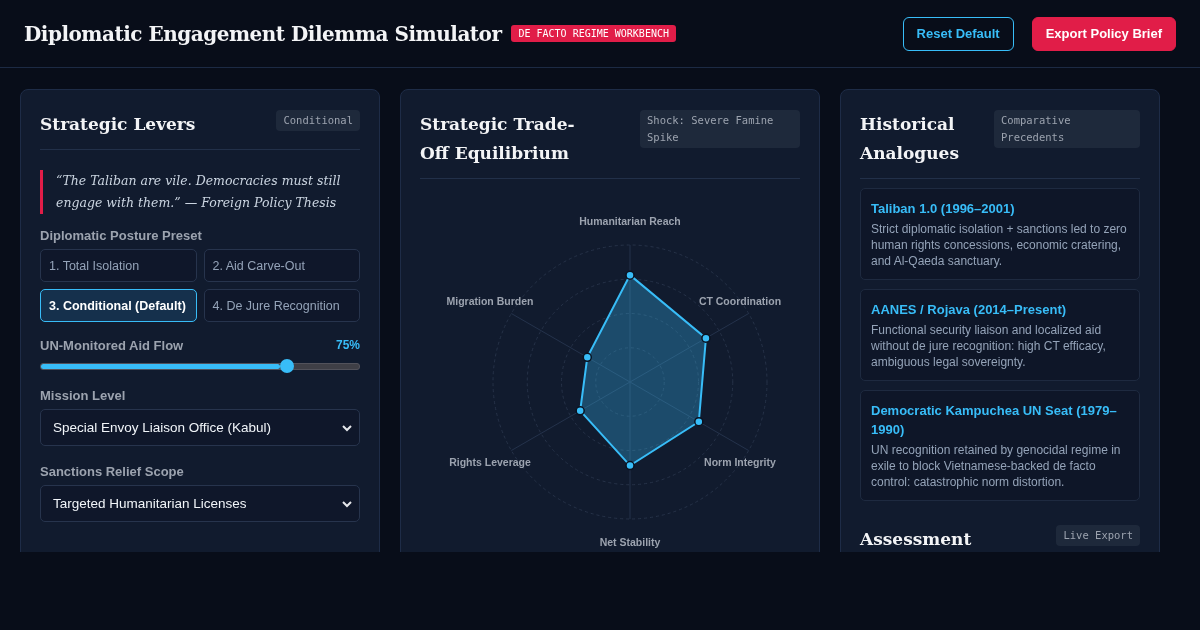 The width and height of the screenshot is (1200, 630). What do you see at coordinates (943, 209) in the screenshot?
I see `analogue-title: Taliban 1.0 (1996–2001)` at bounding box center [943, 209].